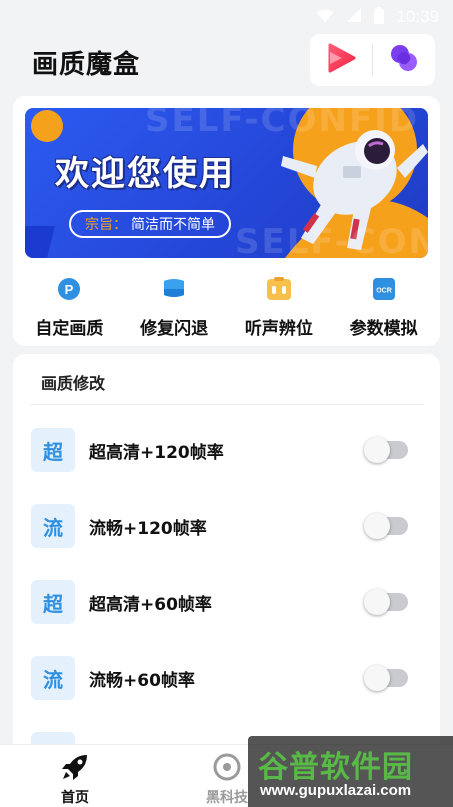 The image size is (453, 807). I want to click on link-icon, so click(404, 60).